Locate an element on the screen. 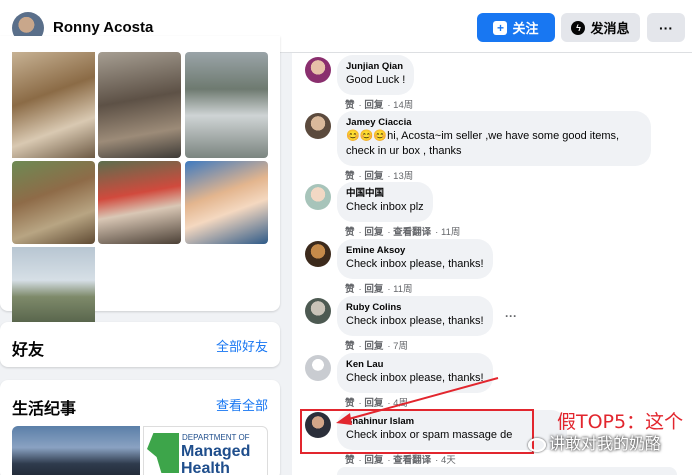 This screenshot has height=475, width=692. annotation-arrow-icon is located at coordinates (417, 401).